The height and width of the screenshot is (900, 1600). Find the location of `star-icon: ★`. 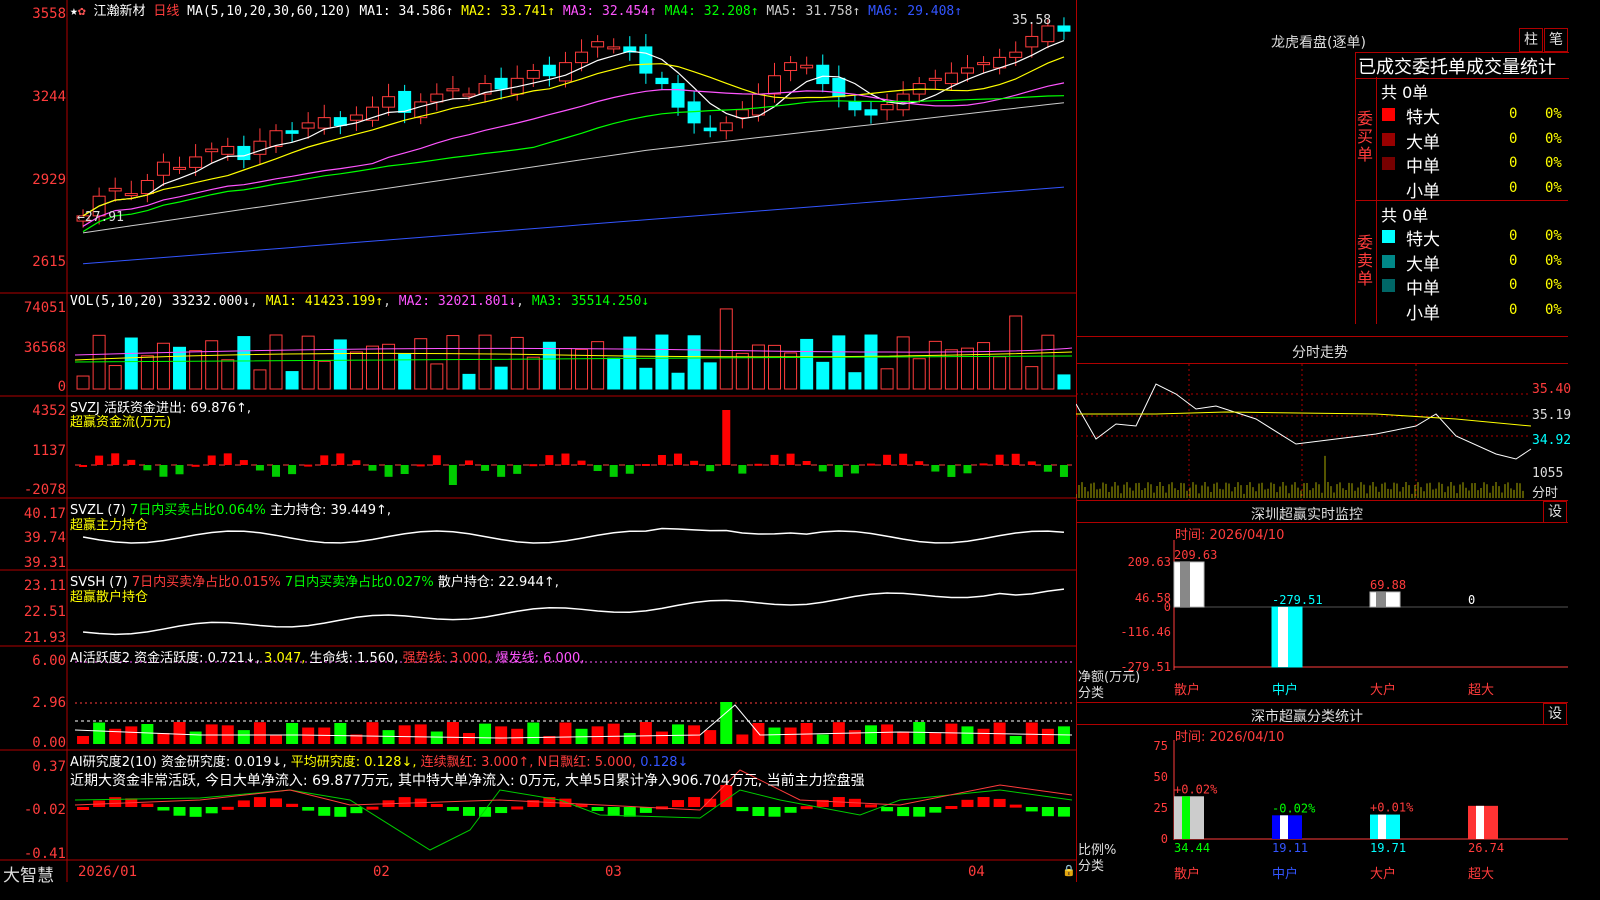

star-icon: ★ is located at coordinates (74, 11).